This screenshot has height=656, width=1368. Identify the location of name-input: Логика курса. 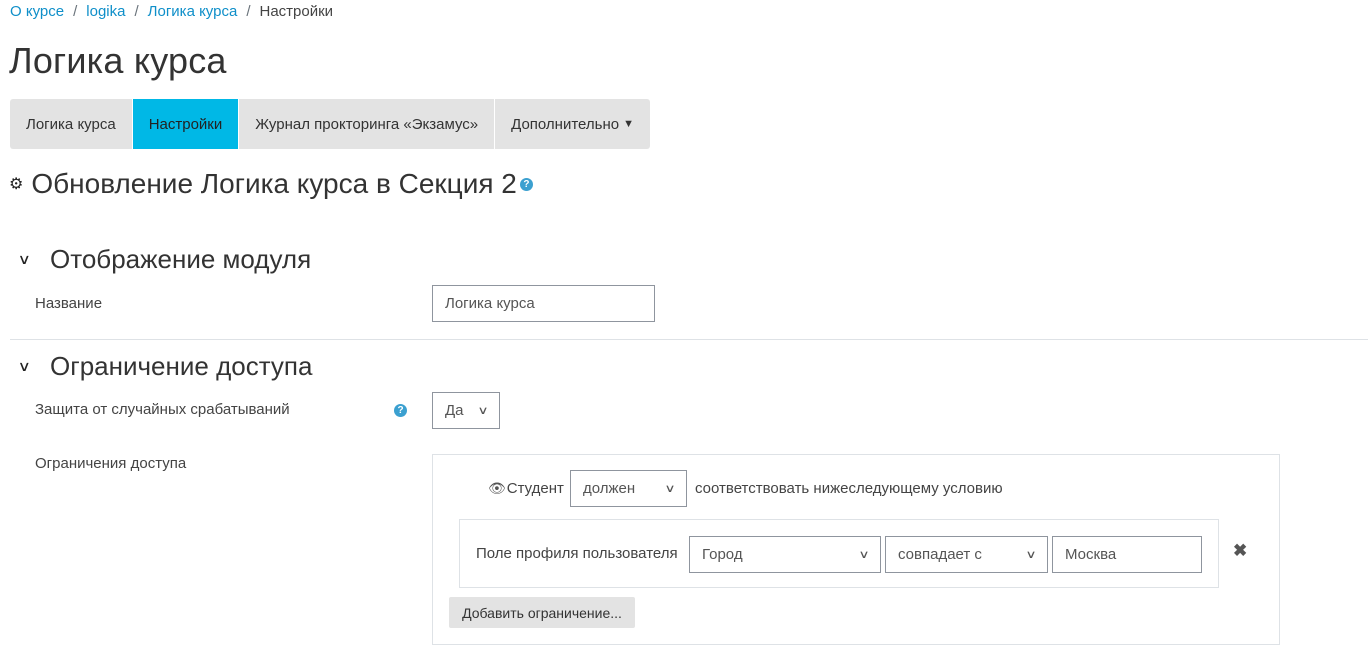
(543, 303).